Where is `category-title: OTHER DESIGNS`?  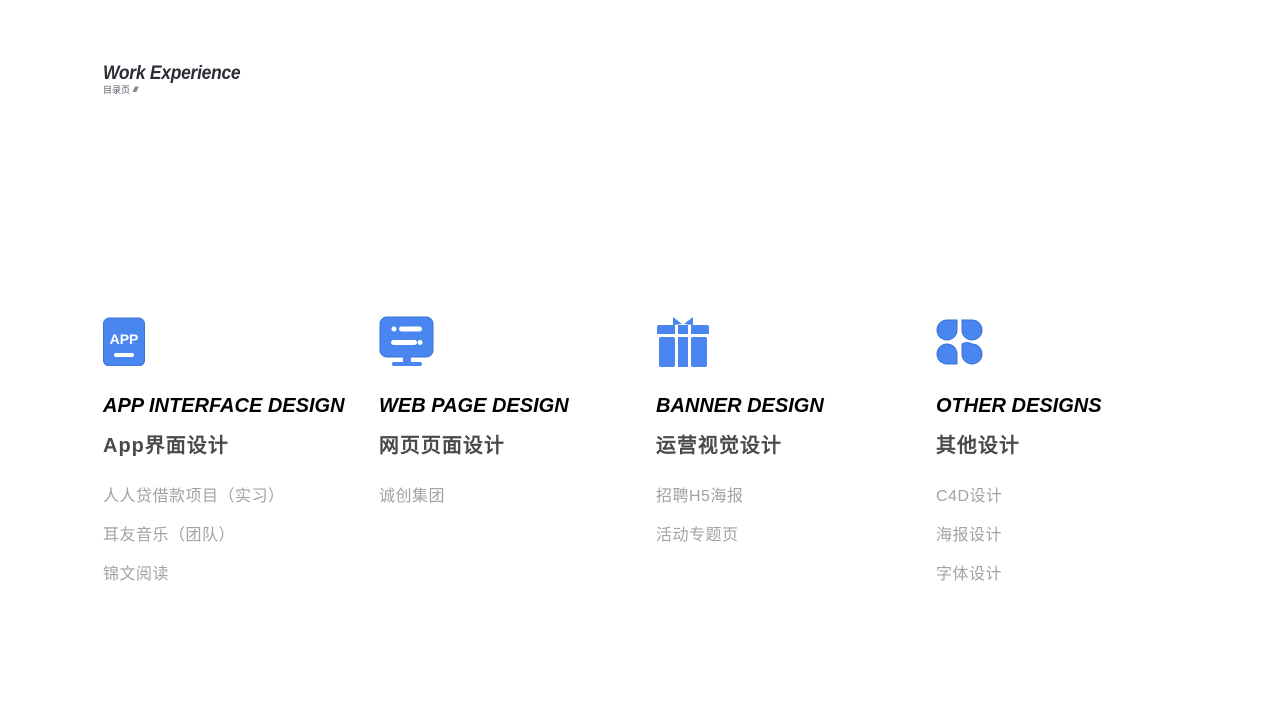
category-title: OTHER DESIGNS is located at coordinates (1019, 406).